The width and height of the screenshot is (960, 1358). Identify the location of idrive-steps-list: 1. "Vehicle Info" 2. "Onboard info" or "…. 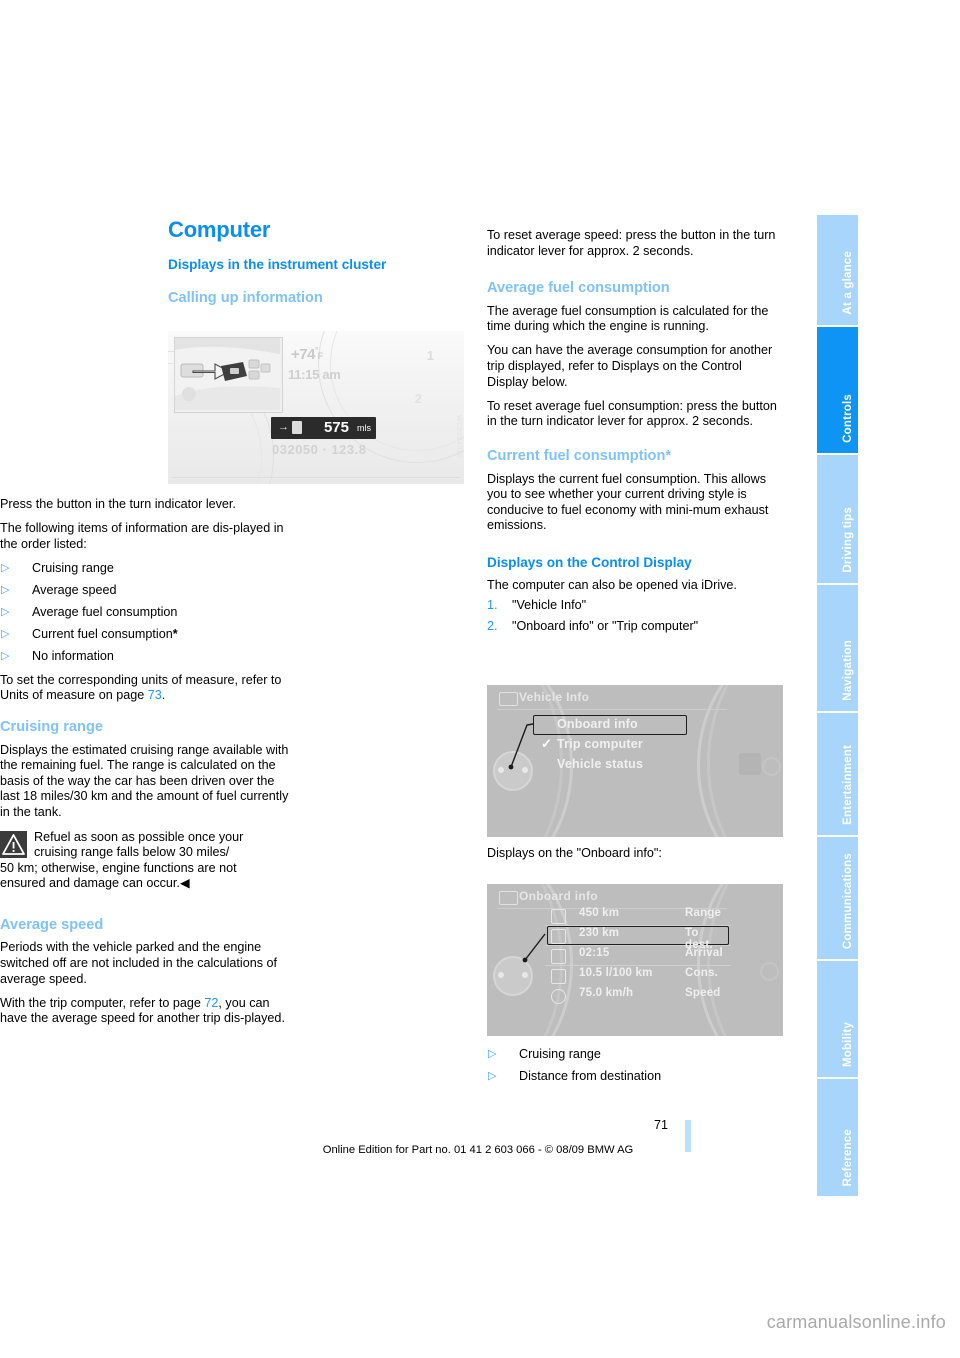
(635, 616).